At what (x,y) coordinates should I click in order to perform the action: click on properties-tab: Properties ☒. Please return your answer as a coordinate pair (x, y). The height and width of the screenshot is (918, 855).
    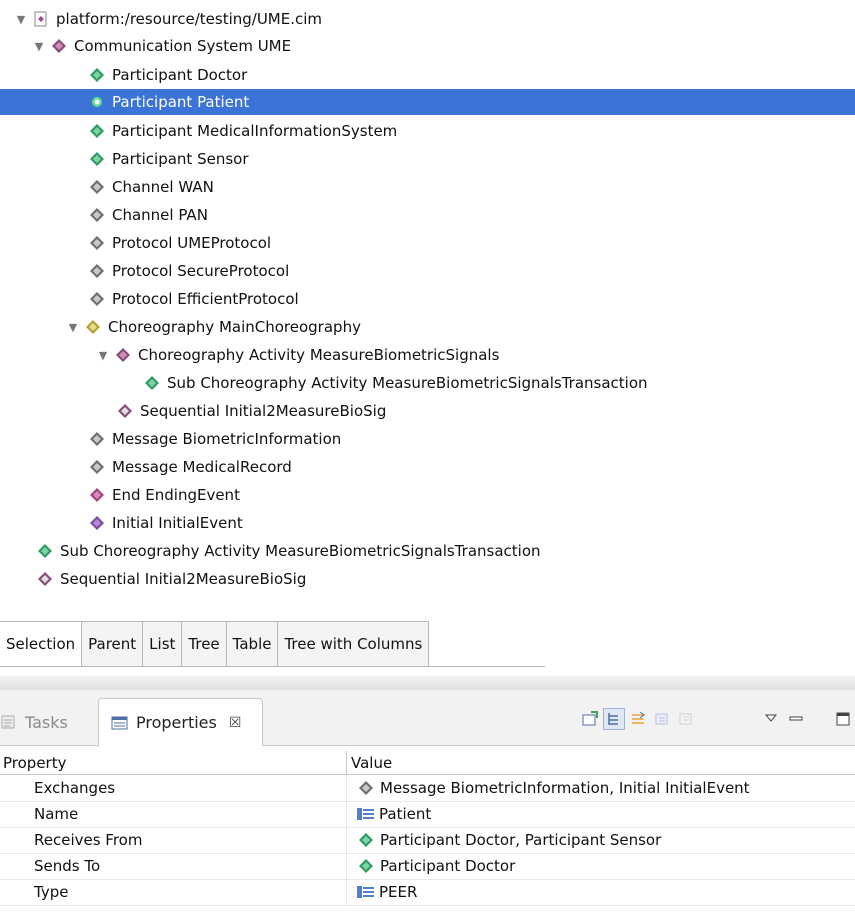
    Looking at the image, I should click on (180, 722).